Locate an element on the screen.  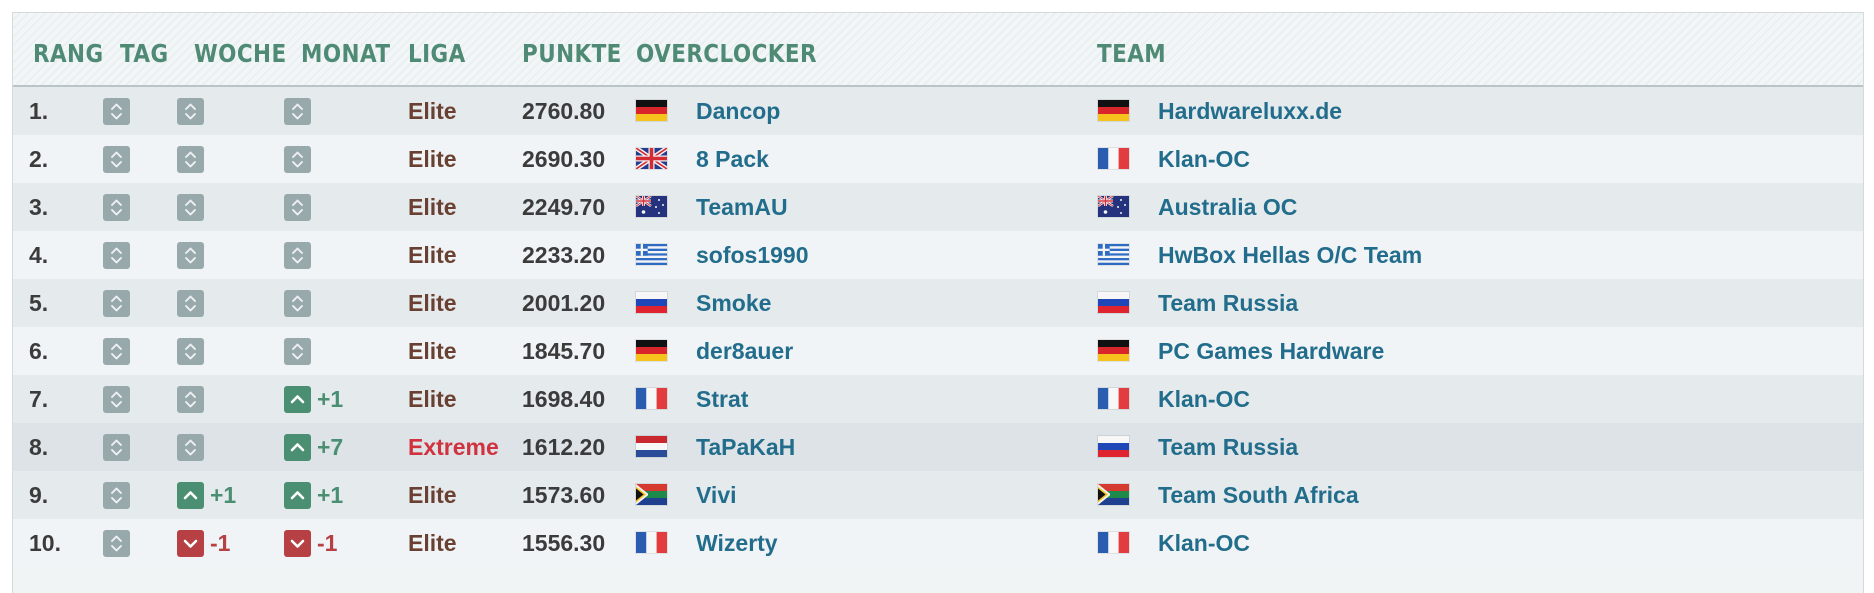
header-monat: MONAT is located at coordinates (345, 53).